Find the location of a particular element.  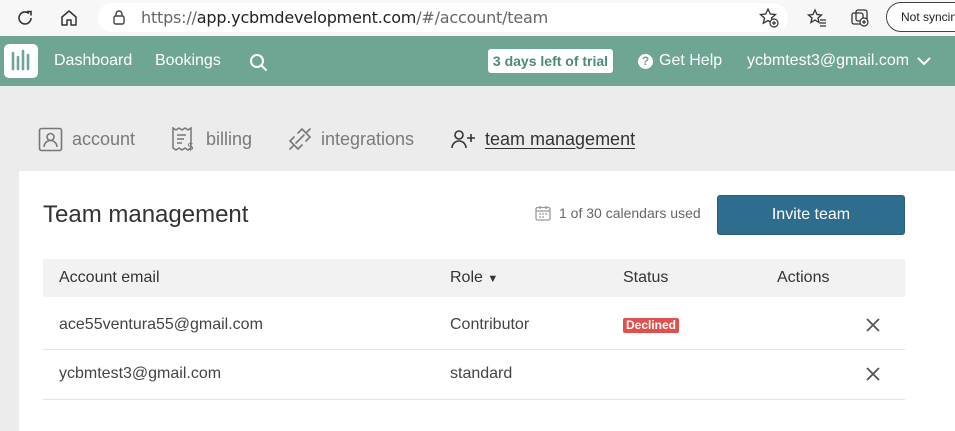

sort-down-icon: ▼ is located at coordinates (493, 279).